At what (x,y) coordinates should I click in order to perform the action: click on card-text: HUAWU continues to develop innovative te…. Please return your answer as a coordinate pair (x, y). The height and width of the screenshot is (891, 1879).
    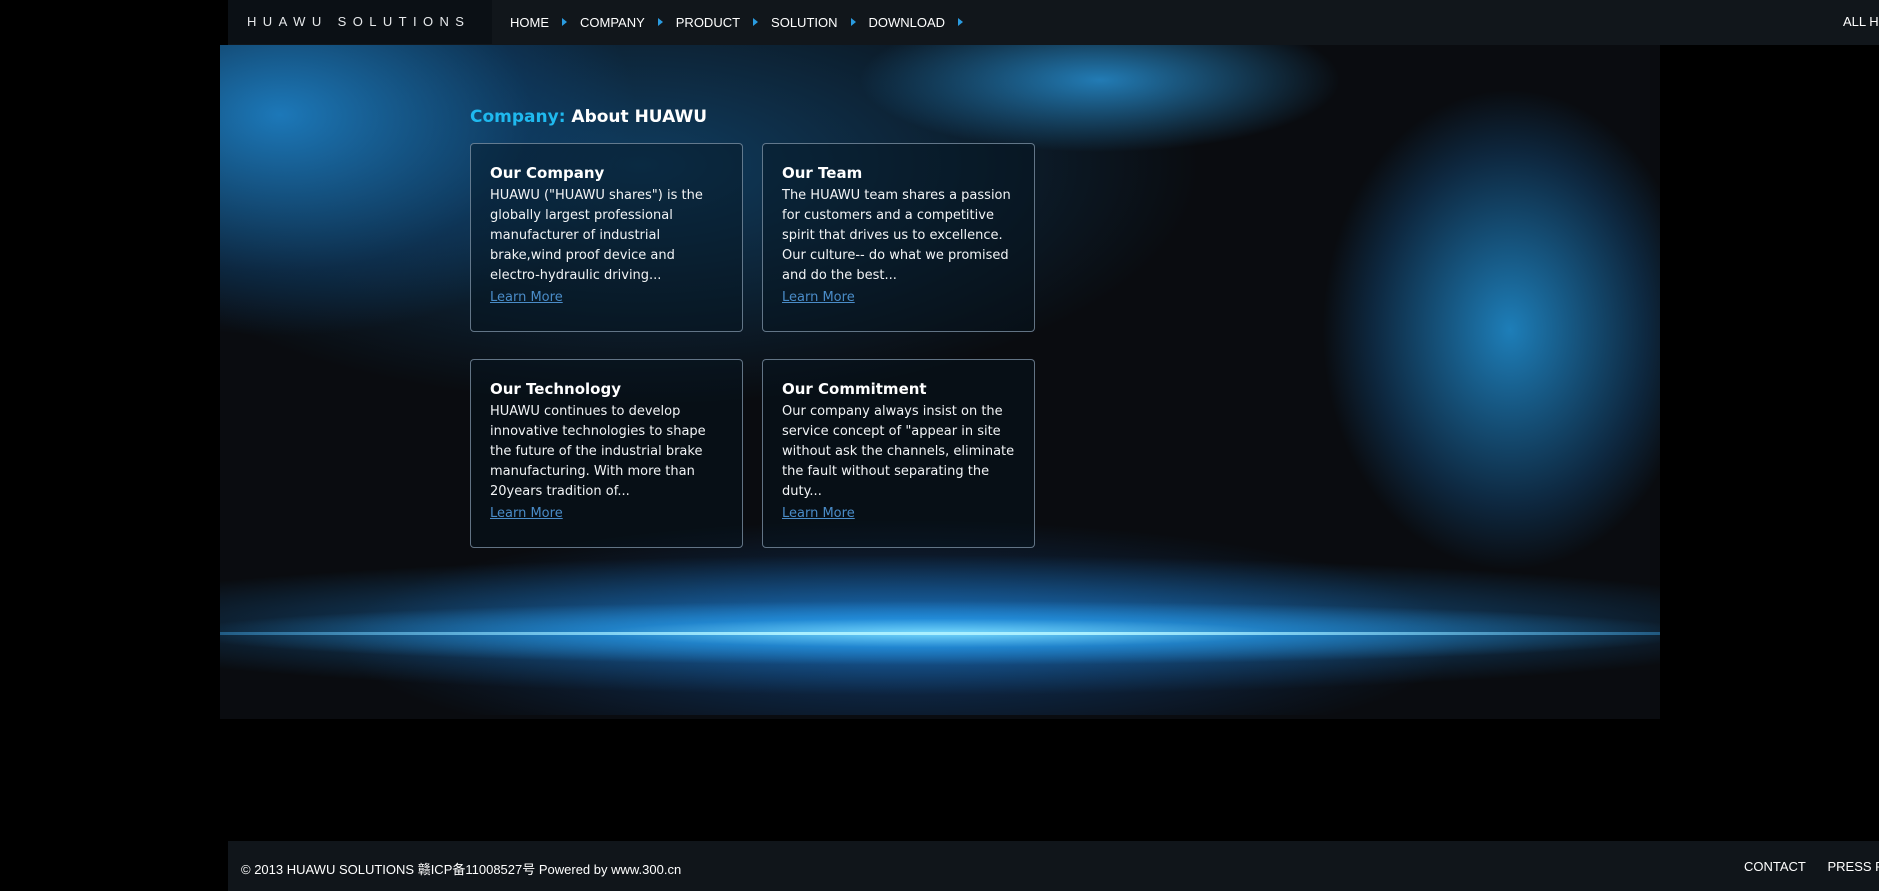
    Looking at the image, I should click on (598, 451).